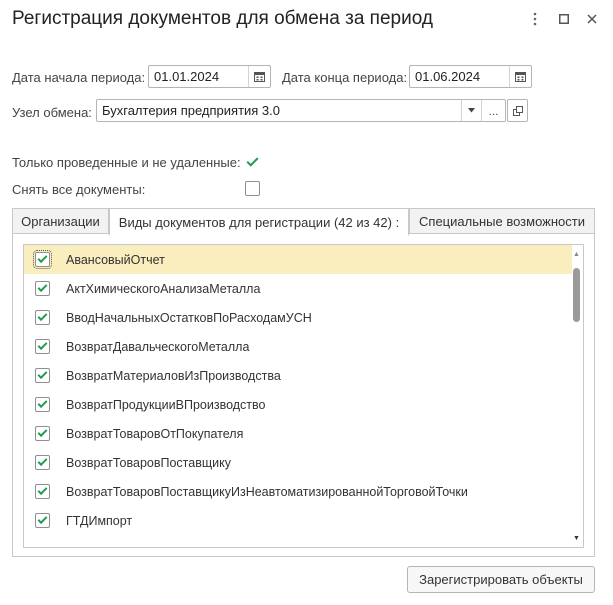 This screenshot has width=613, height=605. I want to click on end-date-field: 01.06.2024, so click(470, 76).